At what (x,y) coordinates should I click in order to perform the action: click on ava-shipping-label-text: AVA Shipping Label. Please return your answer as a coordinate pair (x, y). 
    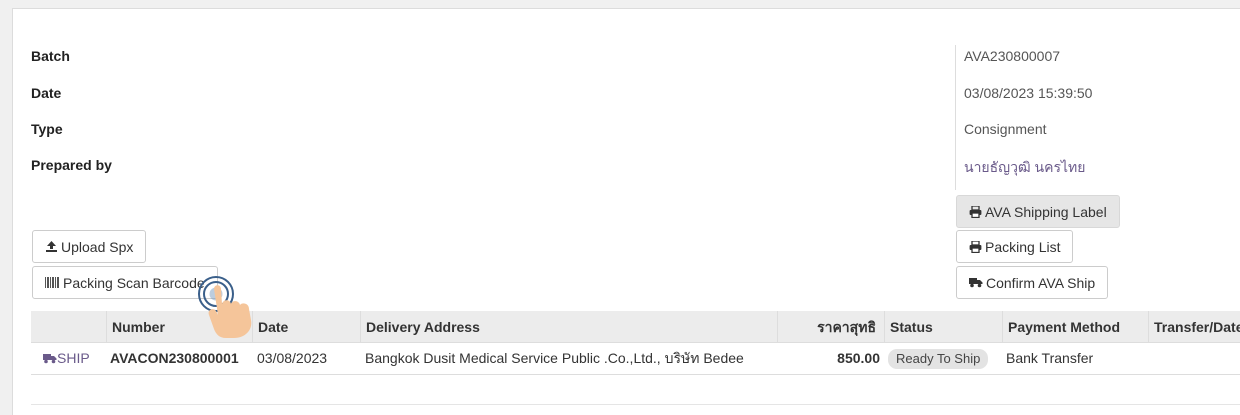
    Looking at the image, I should click on (1046, 211).